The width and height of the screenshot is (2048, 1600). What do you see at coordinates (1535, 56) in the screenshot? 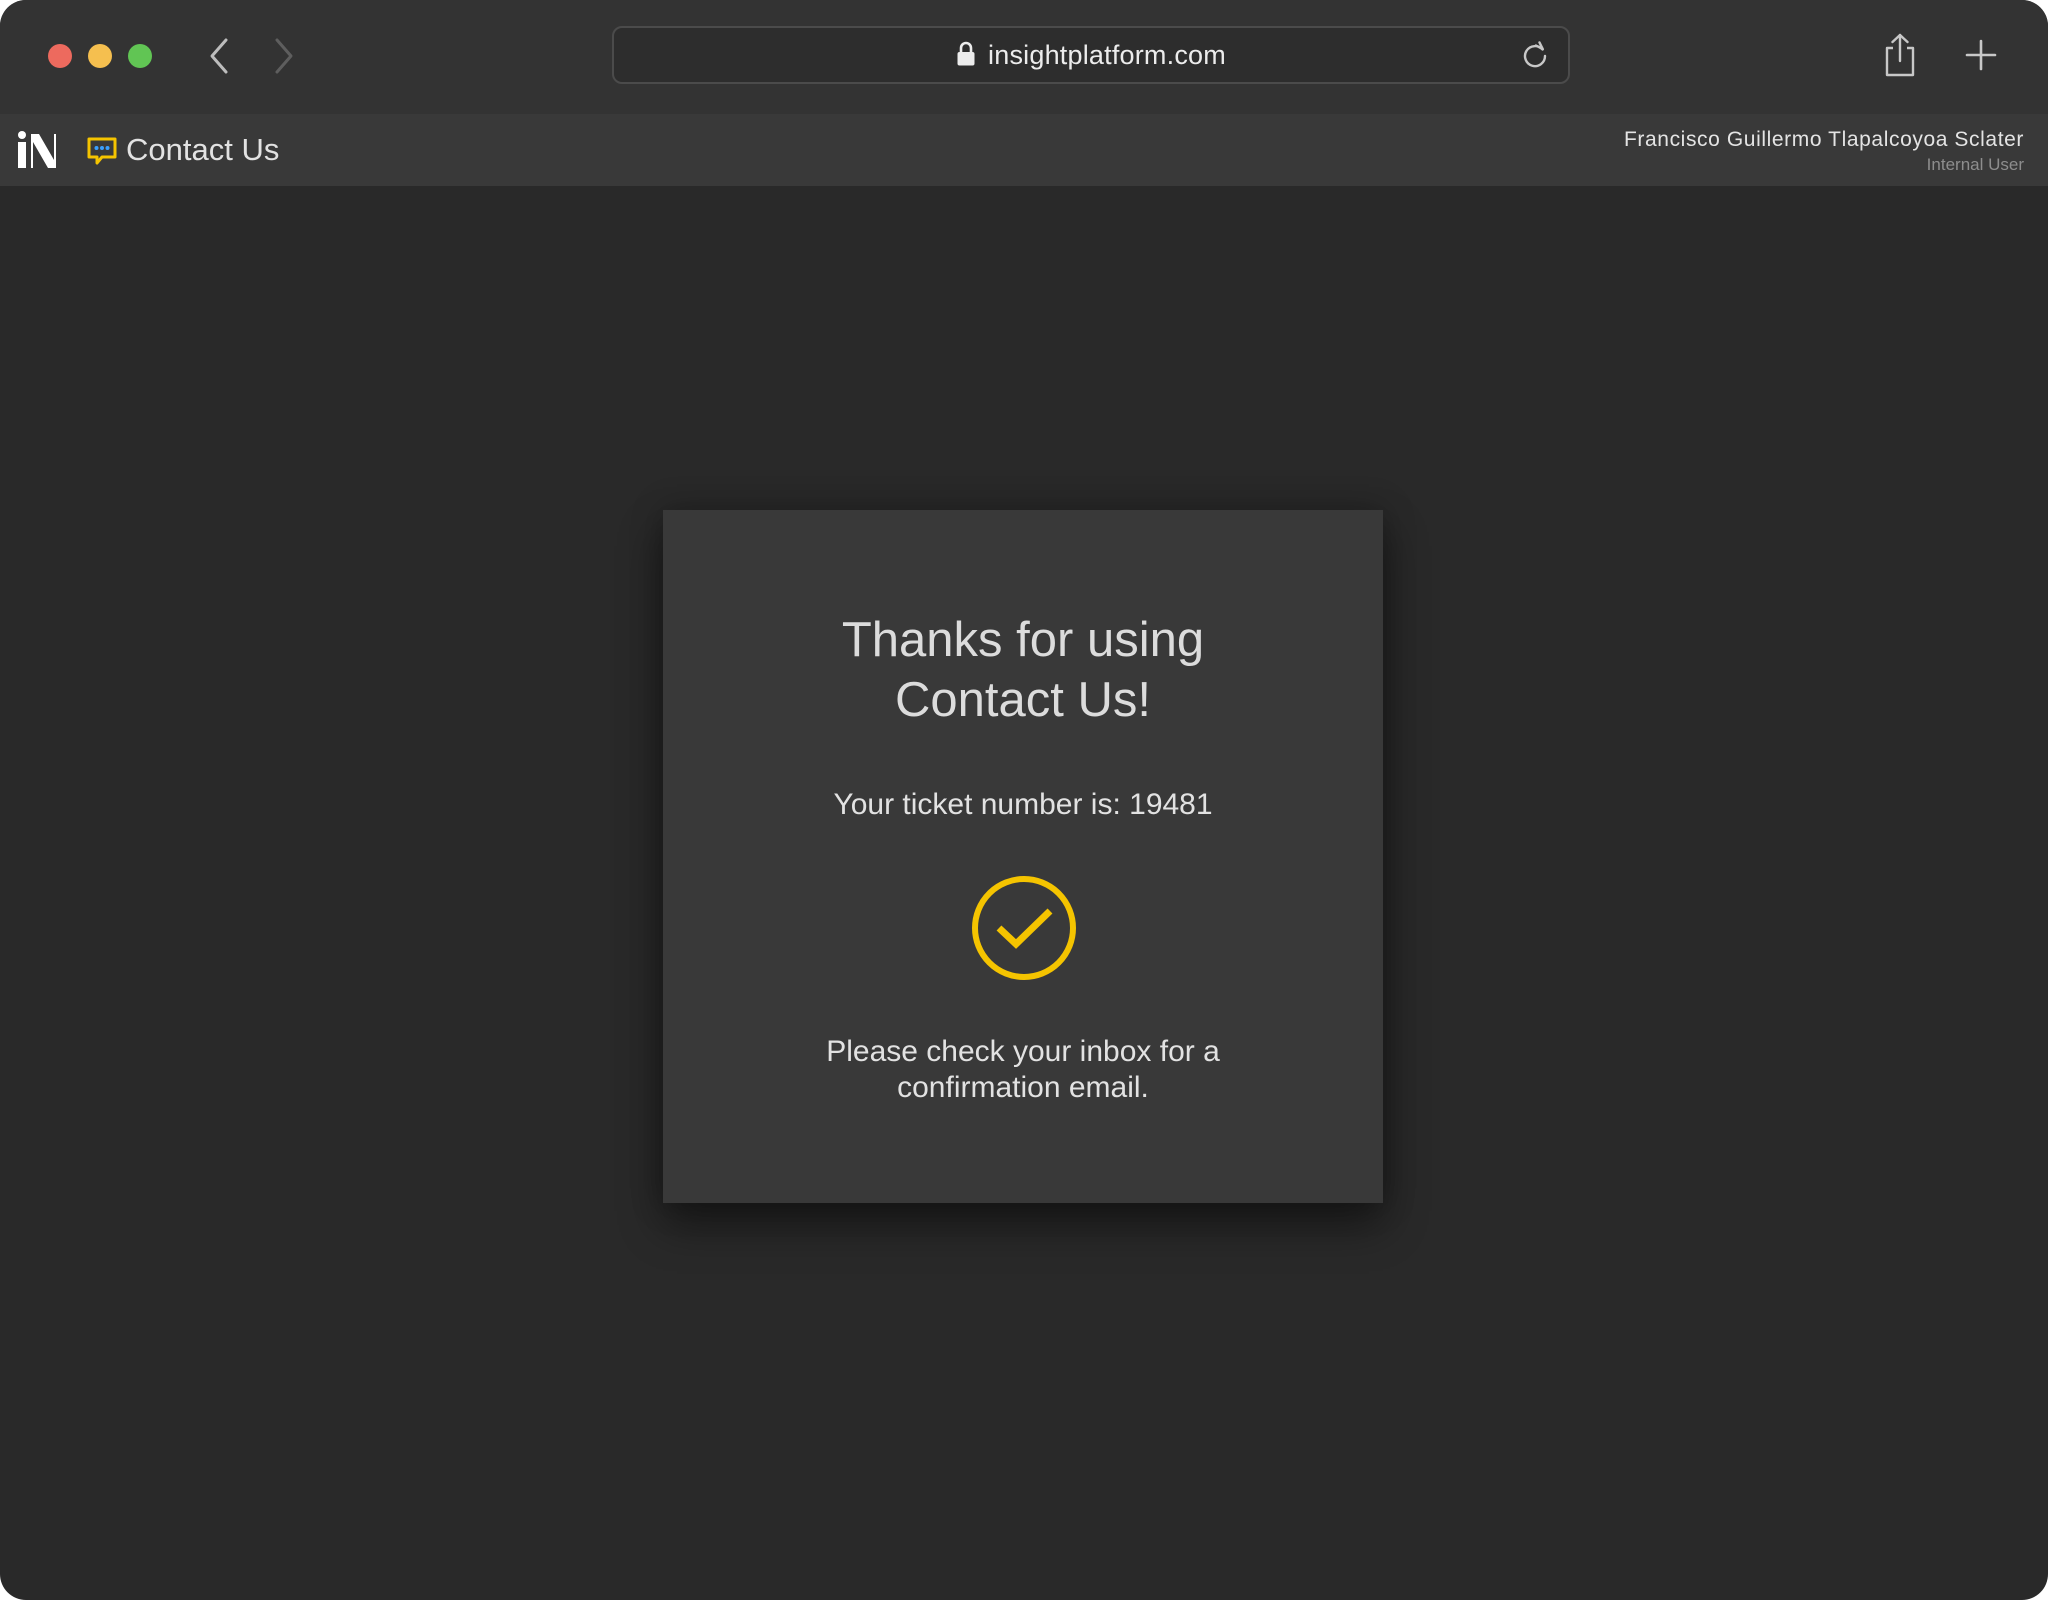
I see `reload-icon` at bounding box center [1535, 56].